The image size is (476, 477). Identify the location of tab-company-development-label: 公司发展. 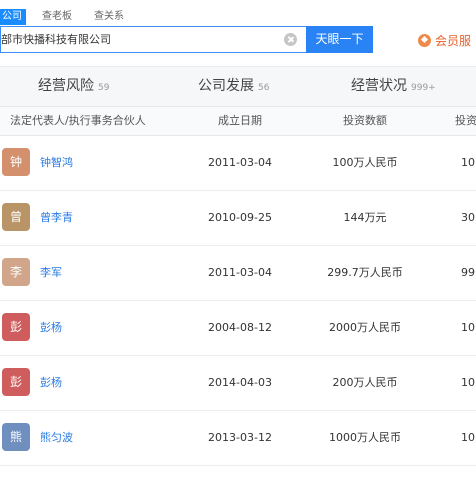
(226, 86).